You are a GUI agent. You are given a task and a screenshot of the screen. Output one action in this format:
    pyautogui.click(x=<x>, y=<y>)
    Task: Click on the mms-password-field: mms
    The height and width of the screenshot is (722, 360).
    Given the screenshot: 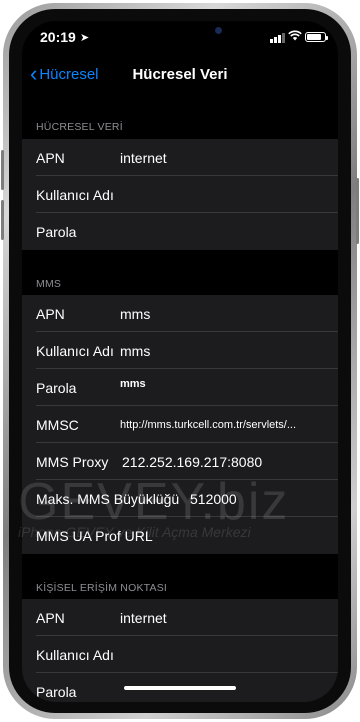 What is the action you would take?
    pyautogui.click(x=133, y=384)
    